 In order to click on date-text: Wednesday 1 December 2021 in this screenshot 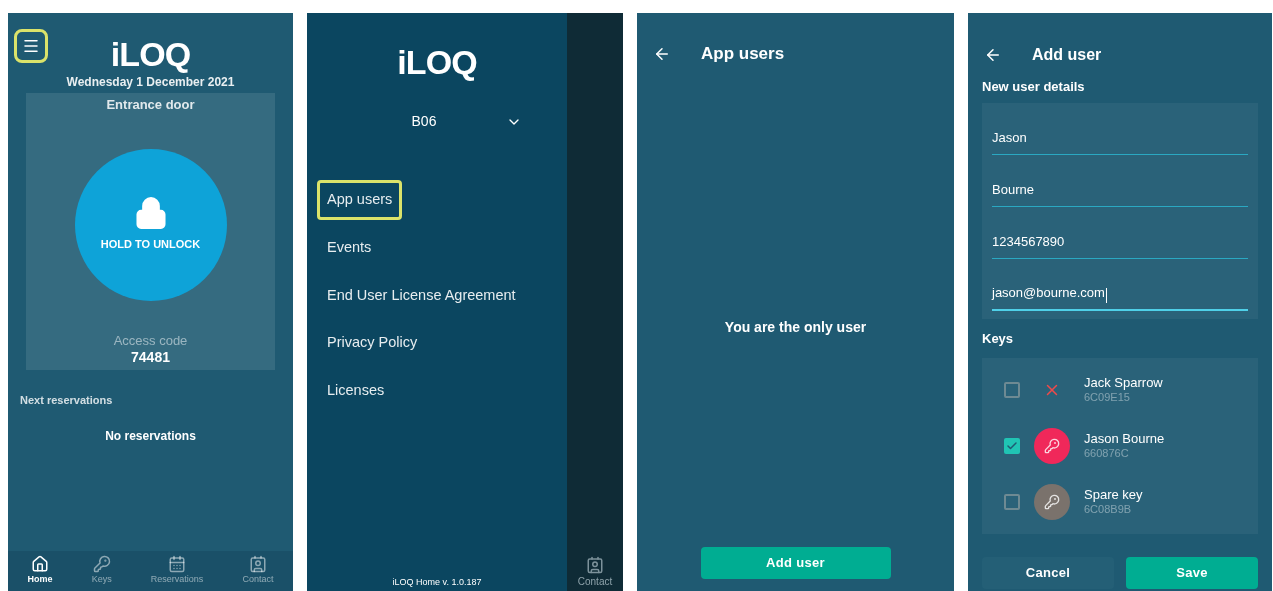, I will do `click(150, 82)`.